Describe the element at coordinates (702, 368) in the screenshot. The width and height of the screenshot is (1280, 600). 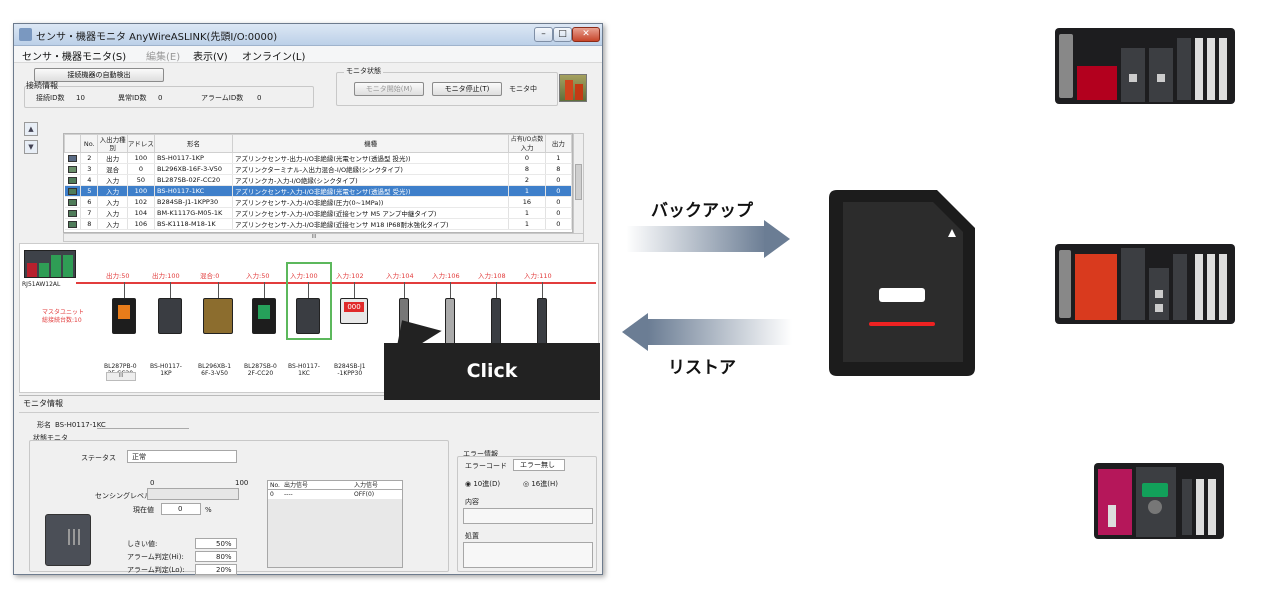
I see `restore-label: リストア` at that location.